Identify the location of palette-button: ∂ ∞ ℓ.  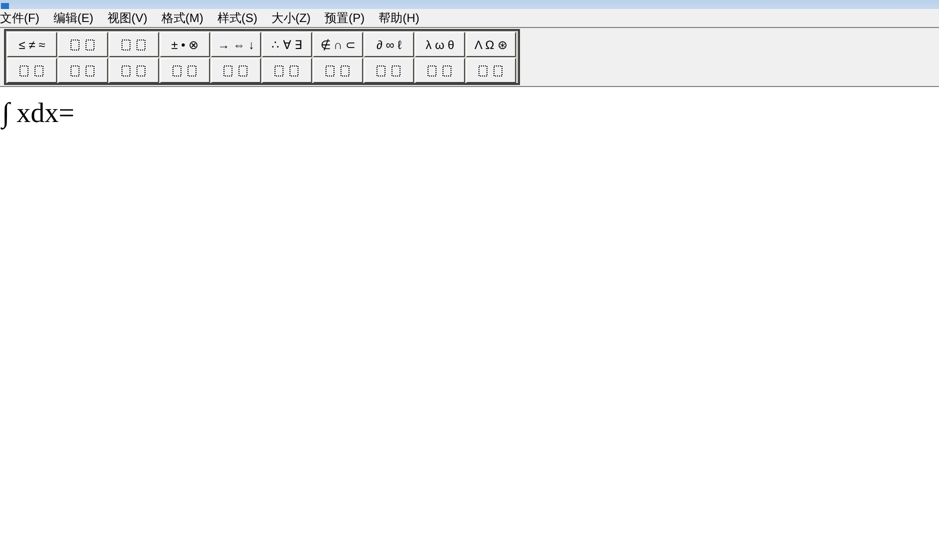
(389, 44).